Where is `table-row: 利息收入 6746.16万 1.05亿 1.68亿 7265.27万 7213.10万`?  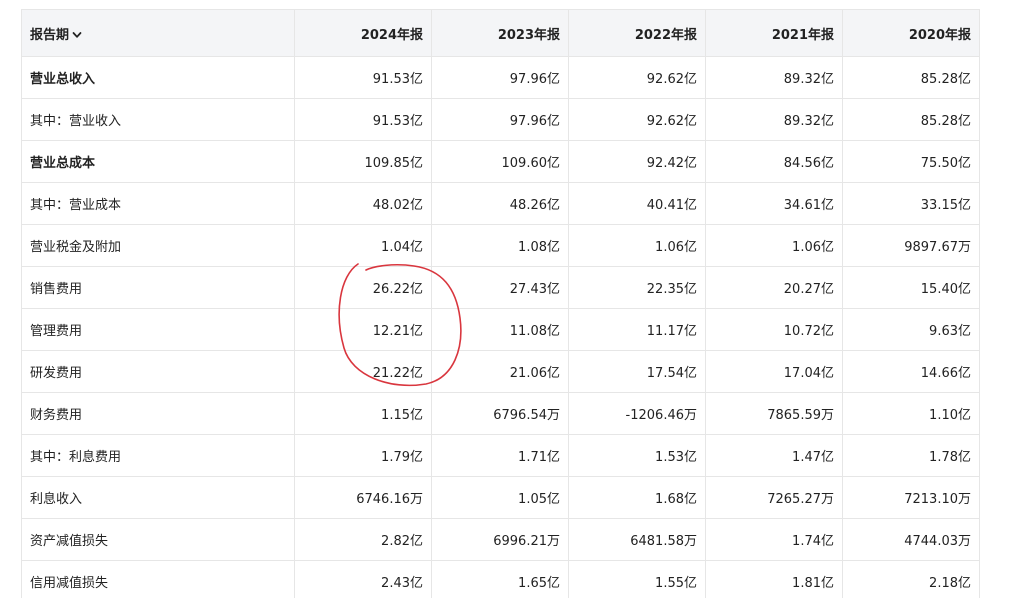 table-row: 利息收入 6746.16万 1.05亿 1.68亿 7265.27万 7213.10万 is located at coordinates (500, 497).